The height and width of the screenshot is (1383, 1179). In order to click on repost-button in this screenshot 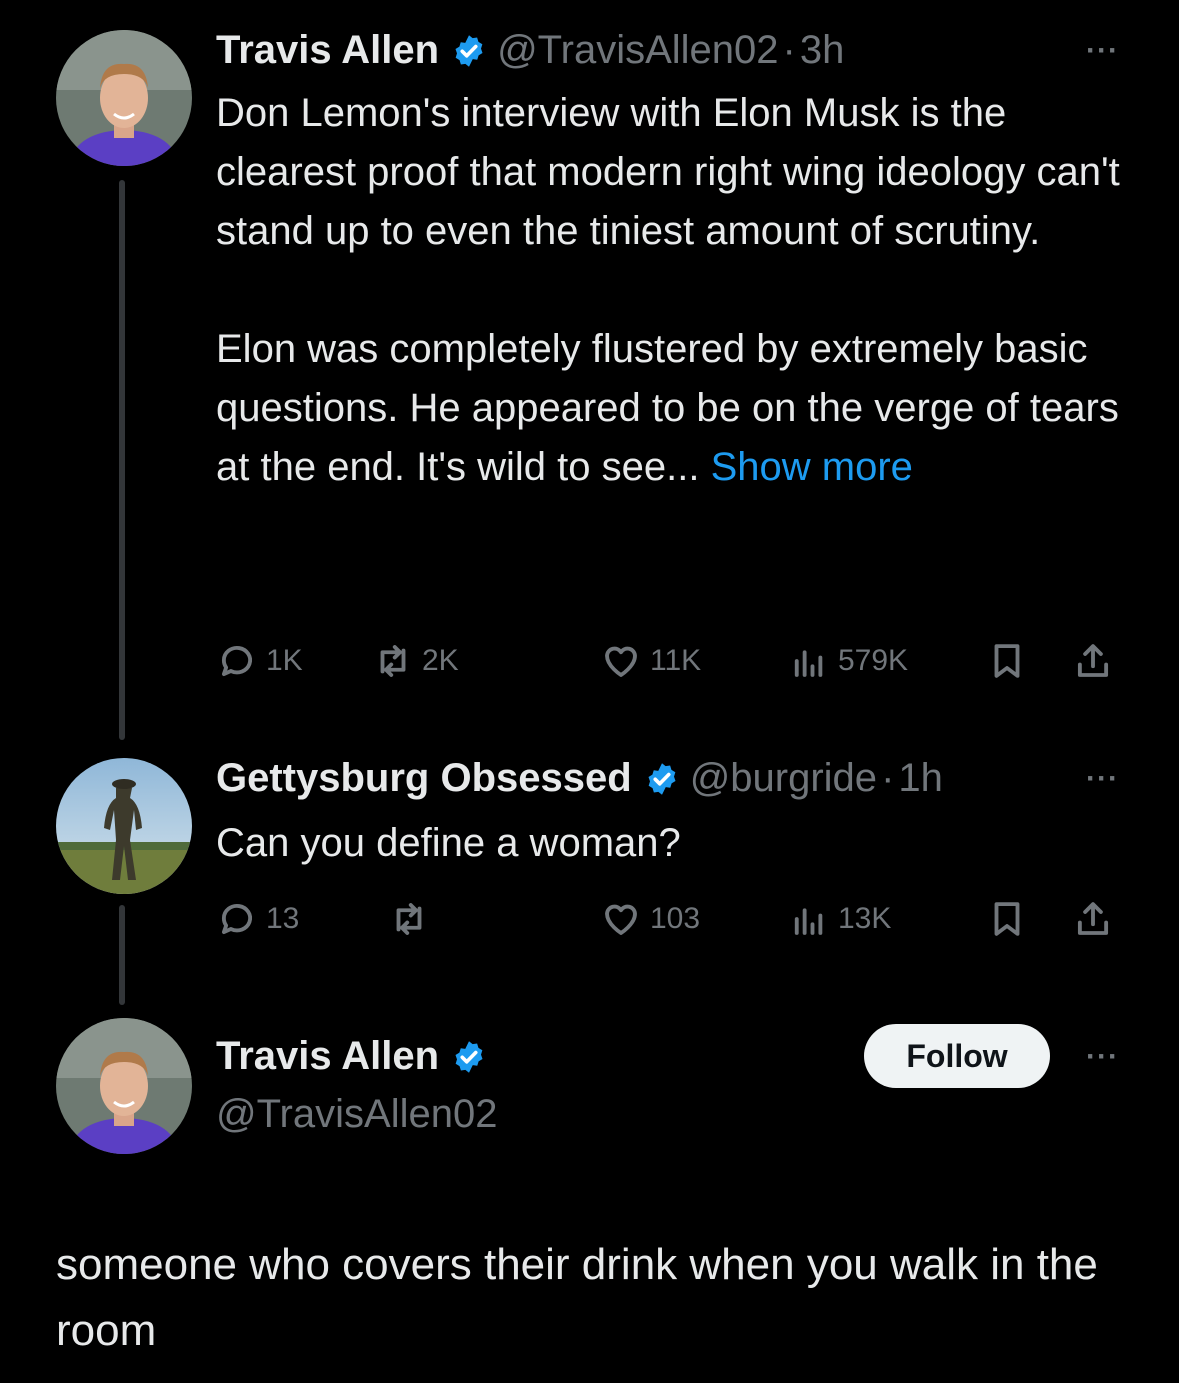, I will do `click(413, 919)`.